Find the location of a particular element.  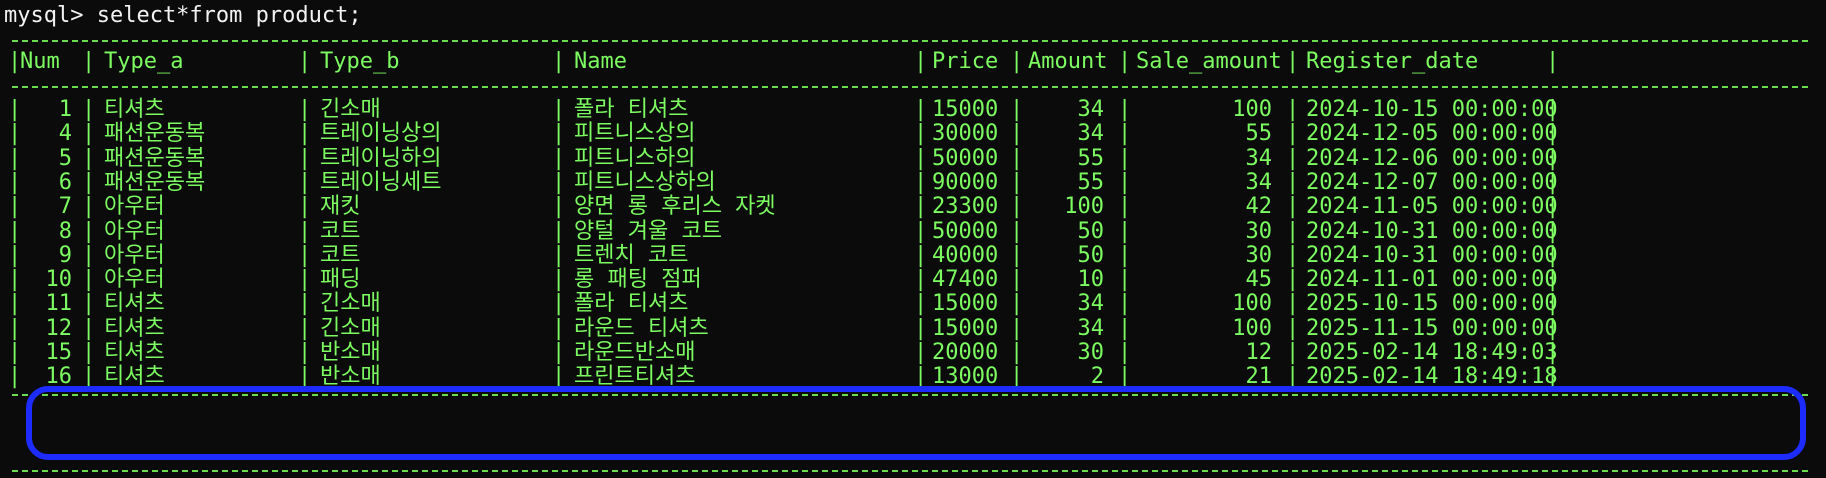

table-cell-type_a: 패션운동복 is located at coordinates (155, 133).